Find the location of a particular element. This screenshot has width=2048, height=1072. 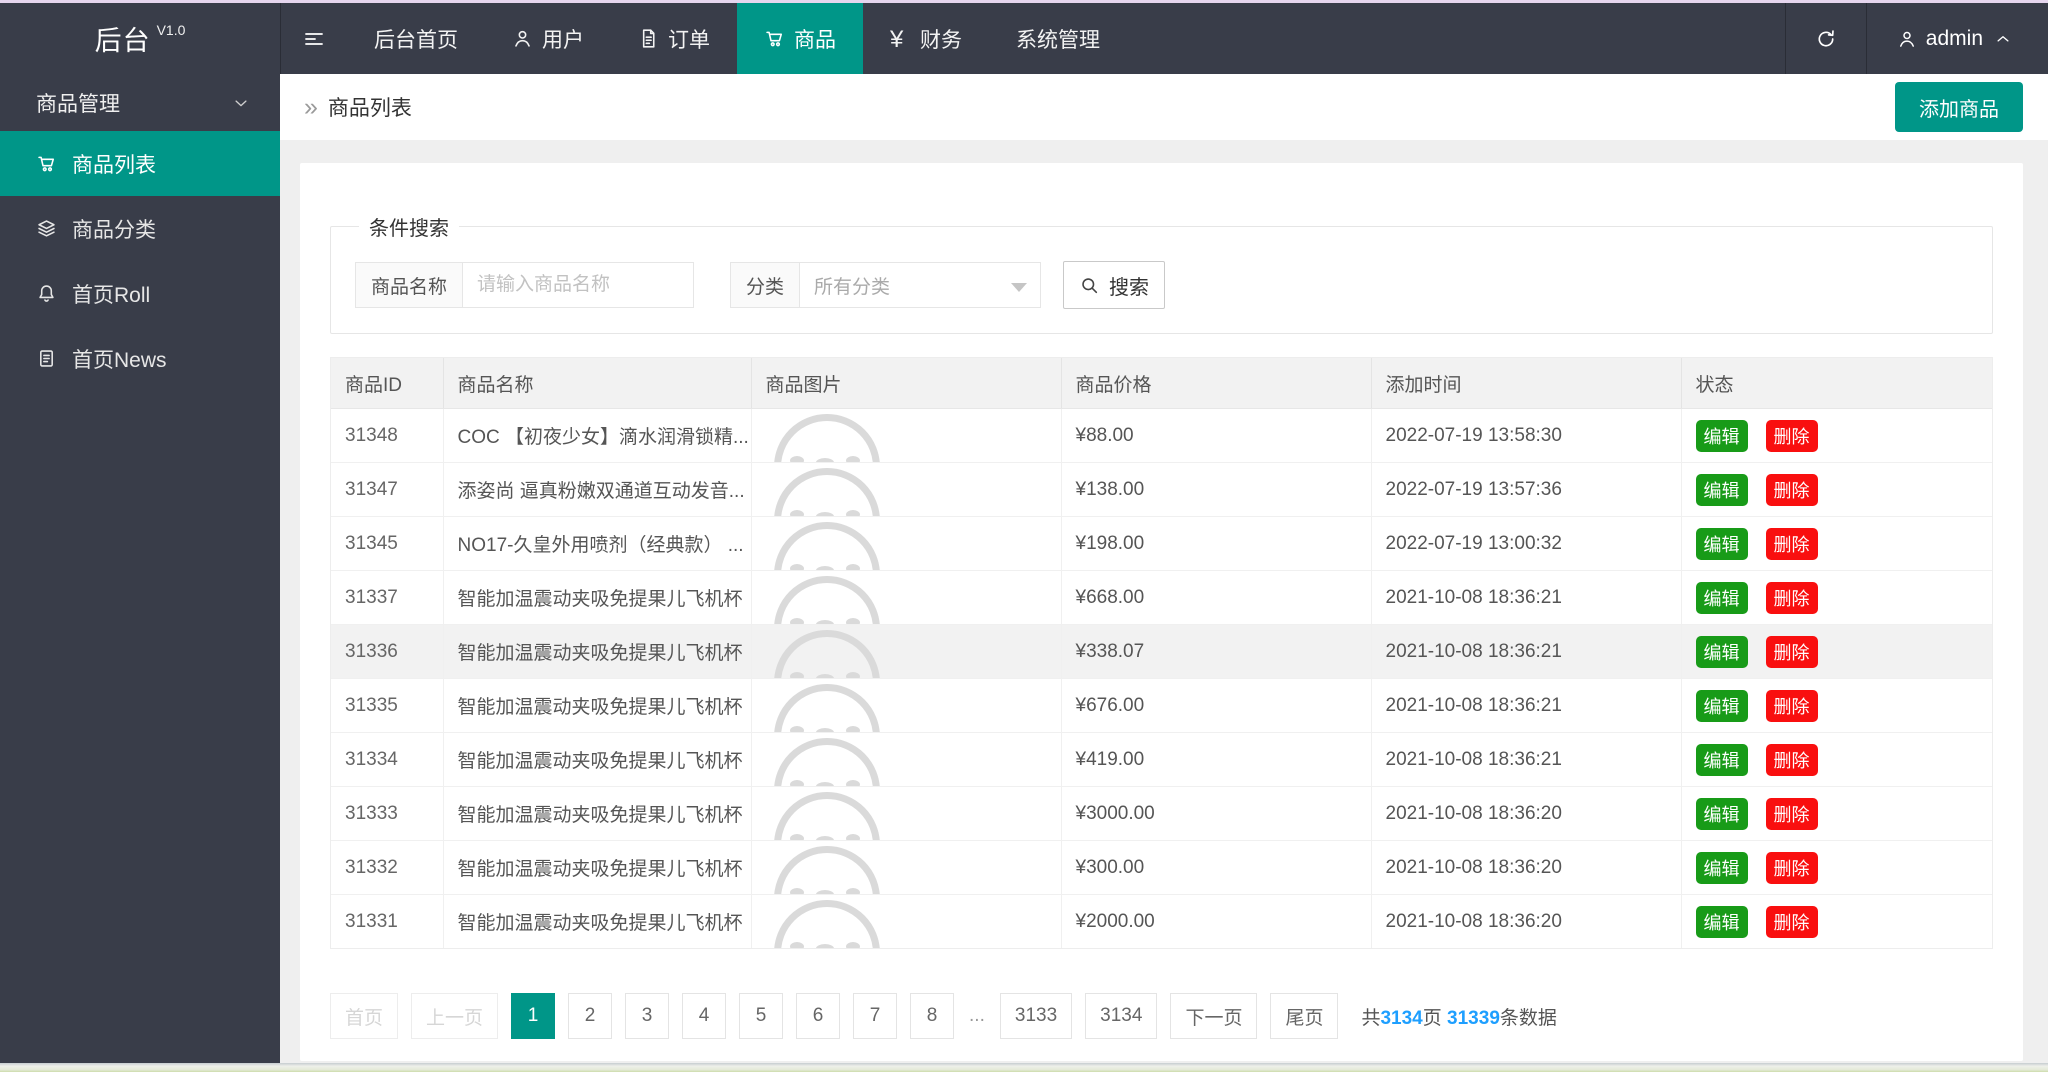

user-menu: admin is located at coordinates (1957, 38).